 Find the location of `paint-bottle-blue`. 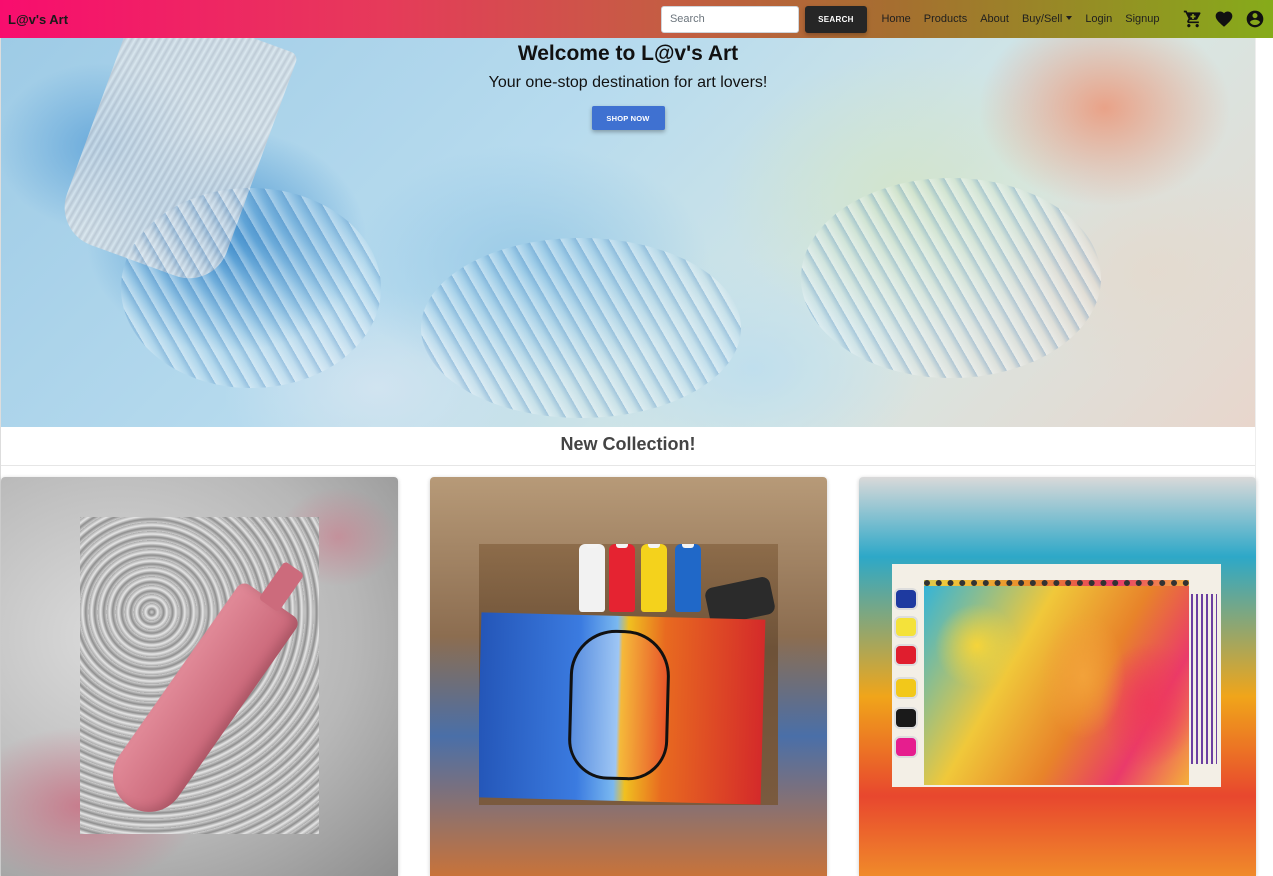

paint-bottle-blue is located at coordinates (688, 578).